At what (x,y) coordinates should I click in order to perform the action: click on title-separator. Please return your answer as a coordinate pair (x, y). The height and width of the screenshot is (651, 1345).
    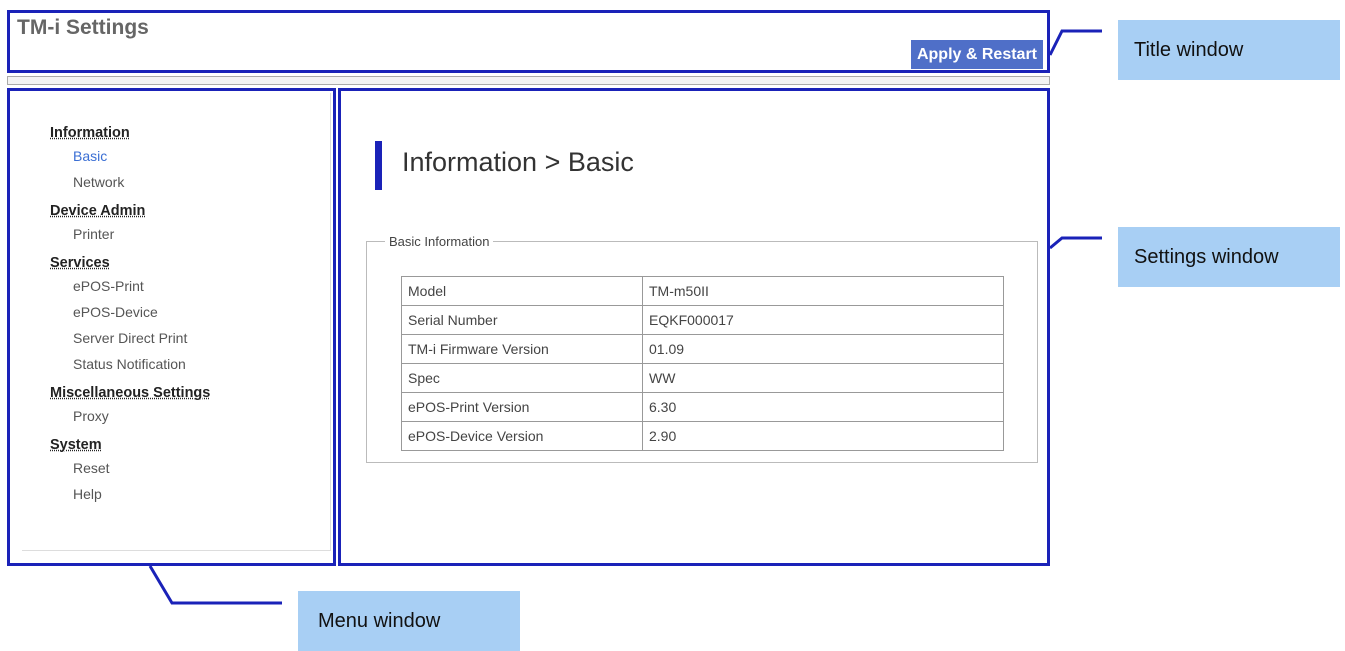
    Looking at the image, I should click on (528, 80).